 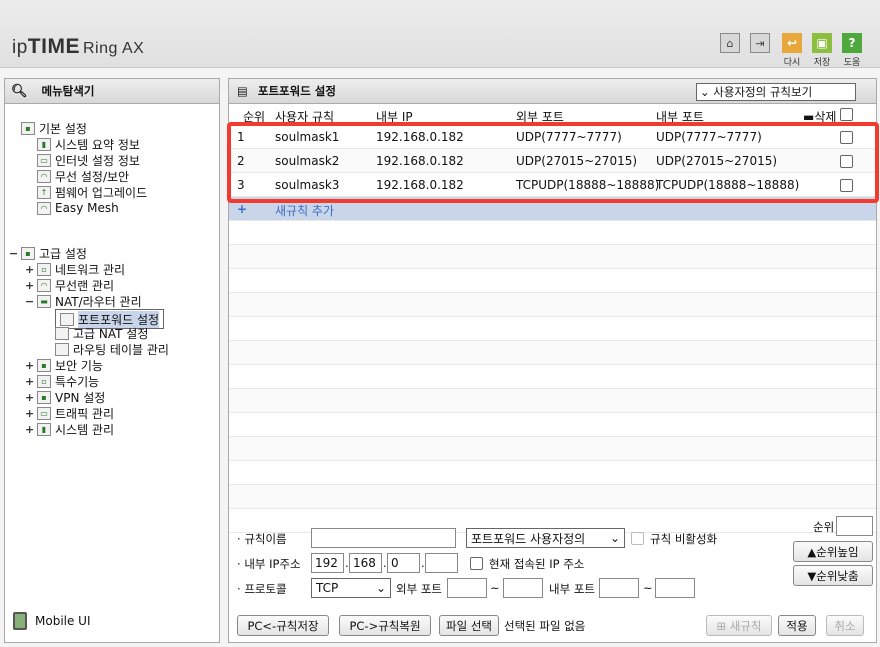 I want to click on menu-nat: − ▬ NAT/라우터 관리, so click(x=83, y=301).